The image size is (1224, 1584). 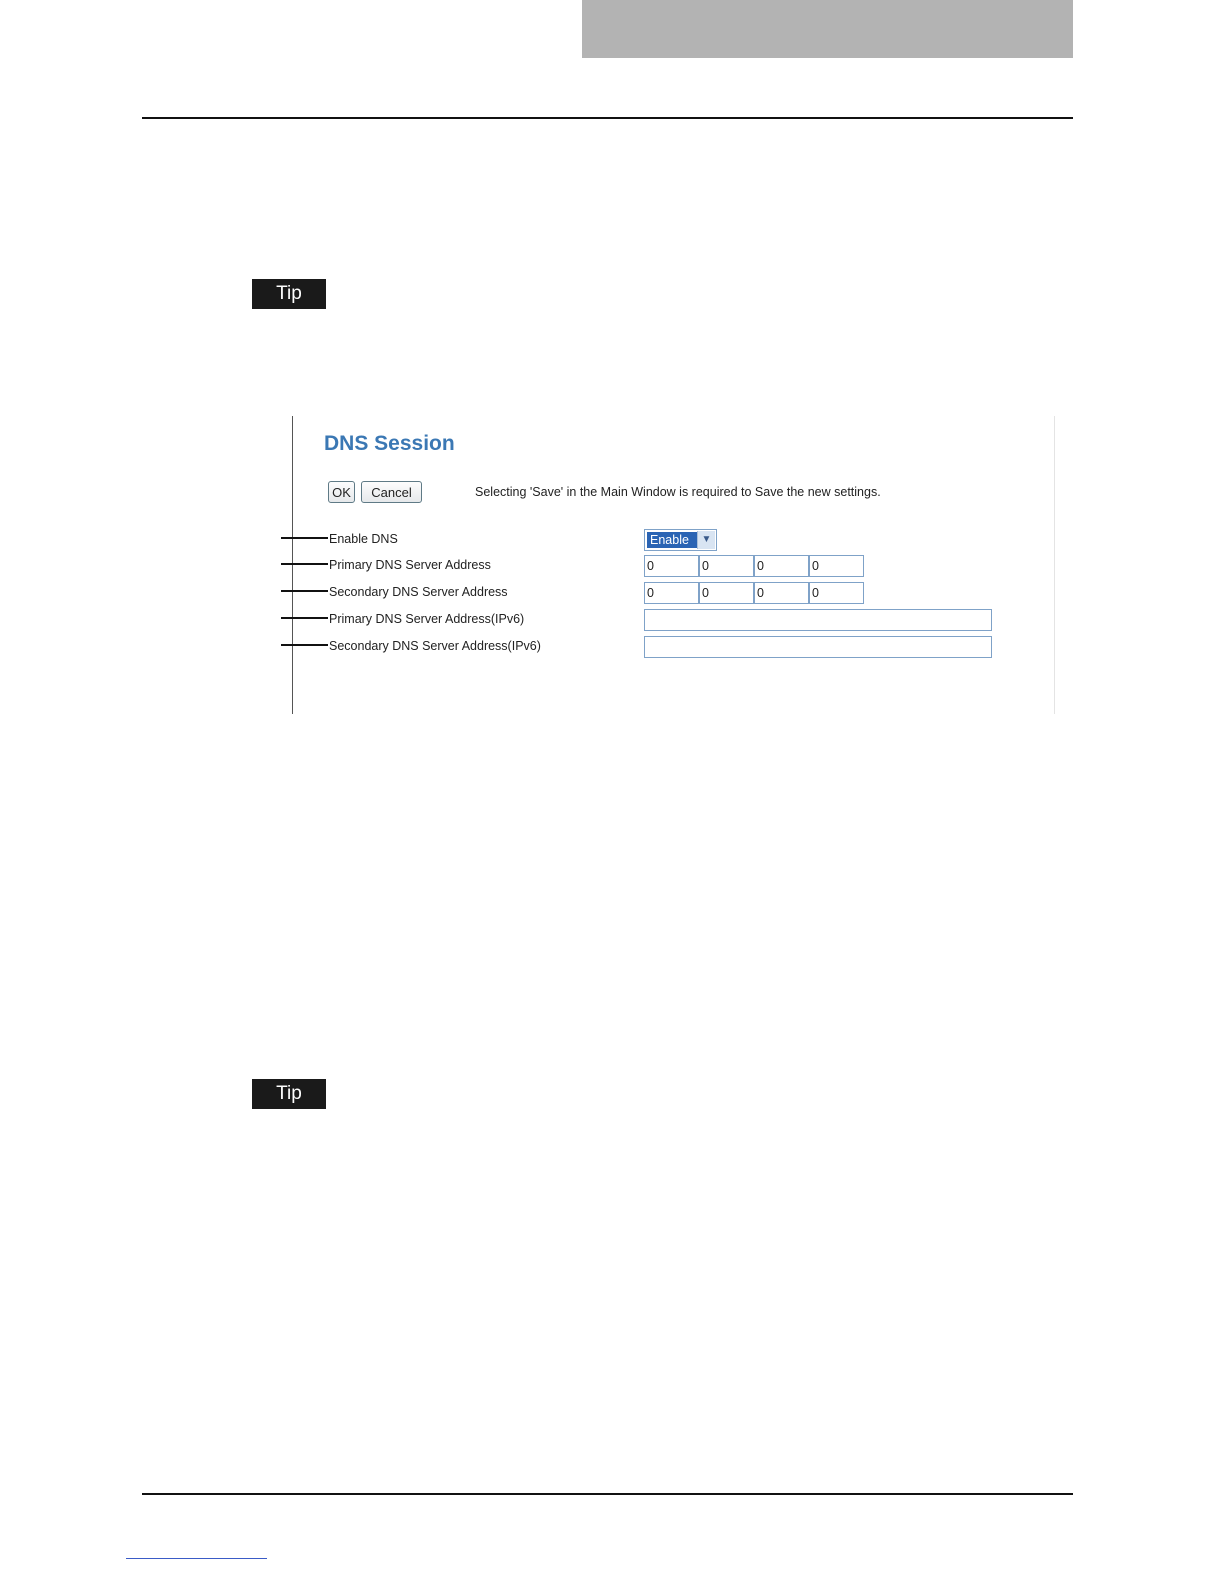 I want to click on page-title: DNS Session, so click(x=389, y=443).